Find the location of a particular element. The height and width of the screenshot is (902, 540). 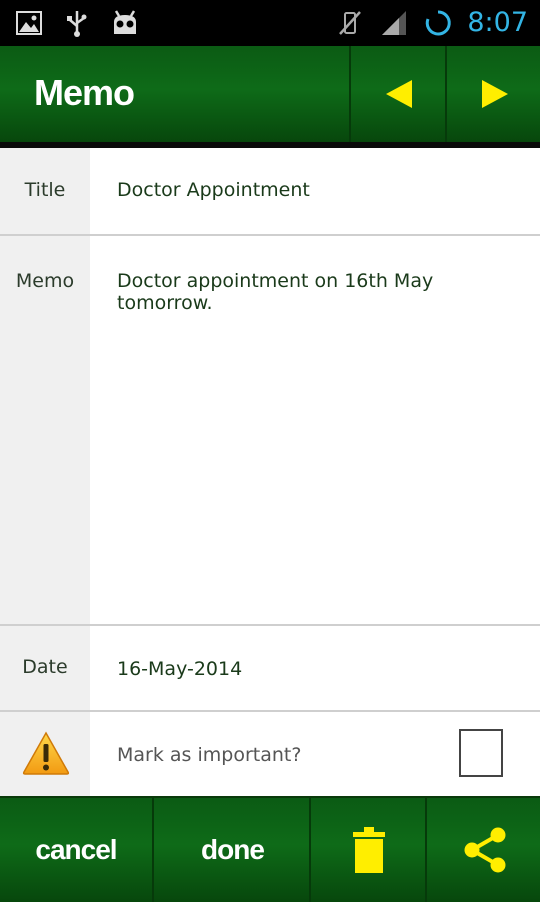

usb-icon is located at coordinates (77, 24).